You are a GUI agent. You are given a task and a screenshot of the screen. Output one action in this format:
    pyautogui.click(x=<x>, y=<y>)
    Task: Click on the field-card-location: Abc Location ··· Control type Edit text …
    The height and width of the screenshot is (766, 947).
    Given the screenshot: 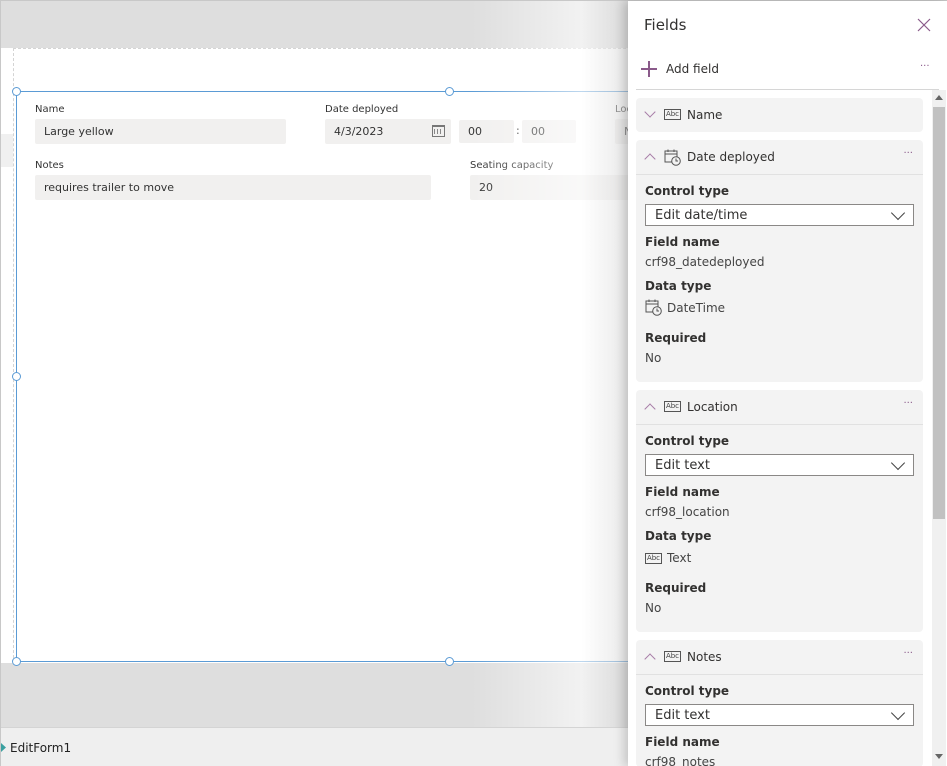 What is the action you would take?
    pyautogui.click(x=779, y=511)
    